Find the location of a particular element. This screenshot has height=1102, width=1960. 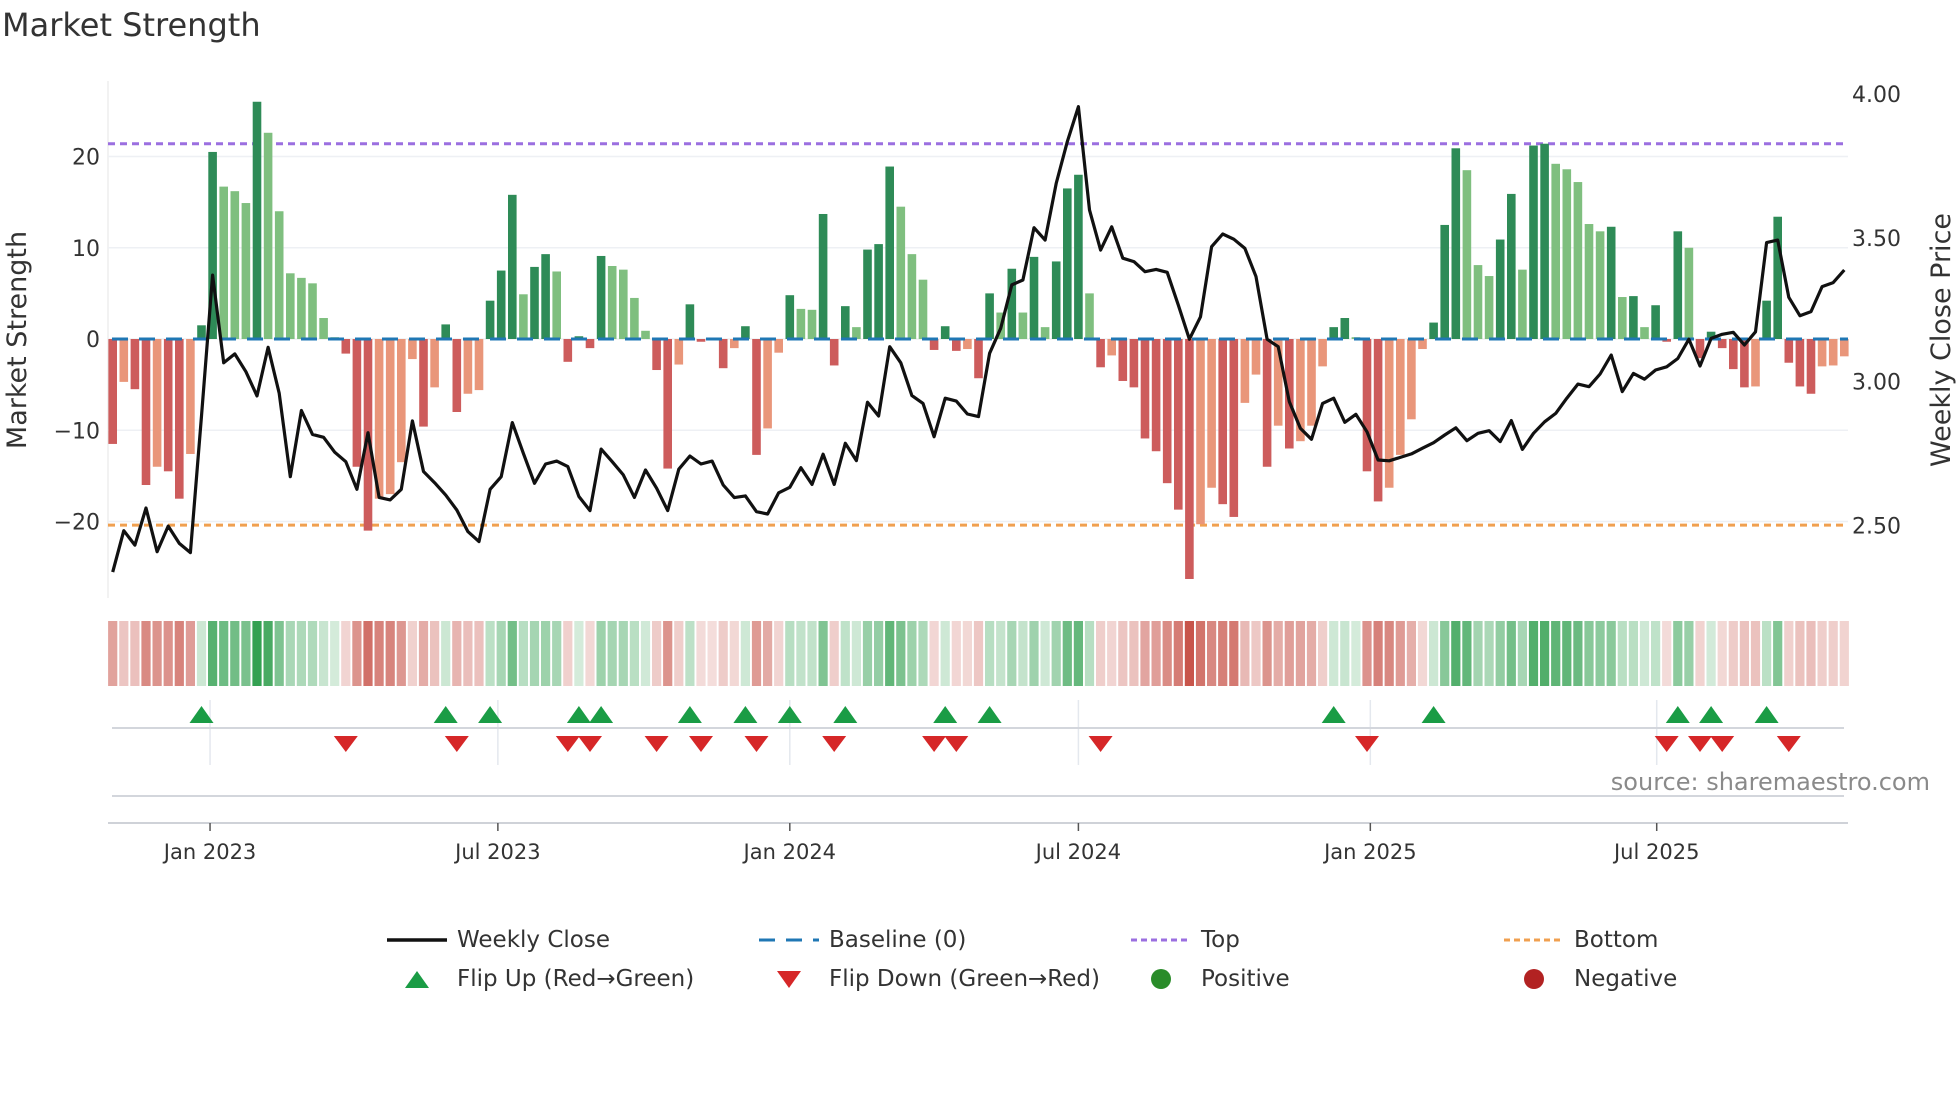

y2-axis-title: Weekly Close Price is located at coordinates (1941, 340).